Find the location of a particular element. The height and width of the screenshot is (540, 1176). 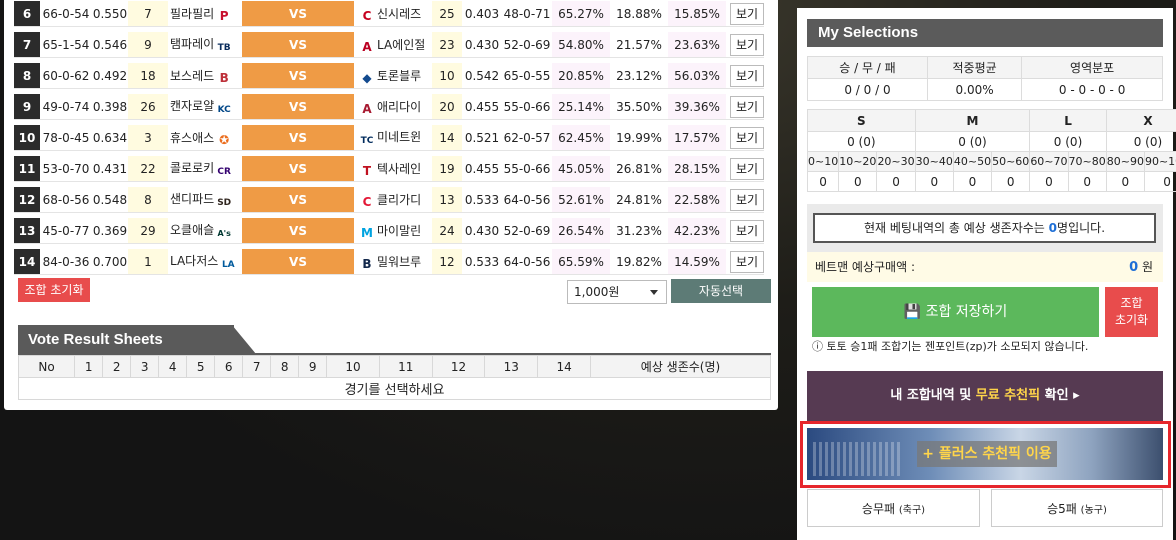

win-probability: 25.14% is located at coordinates (581, 107).